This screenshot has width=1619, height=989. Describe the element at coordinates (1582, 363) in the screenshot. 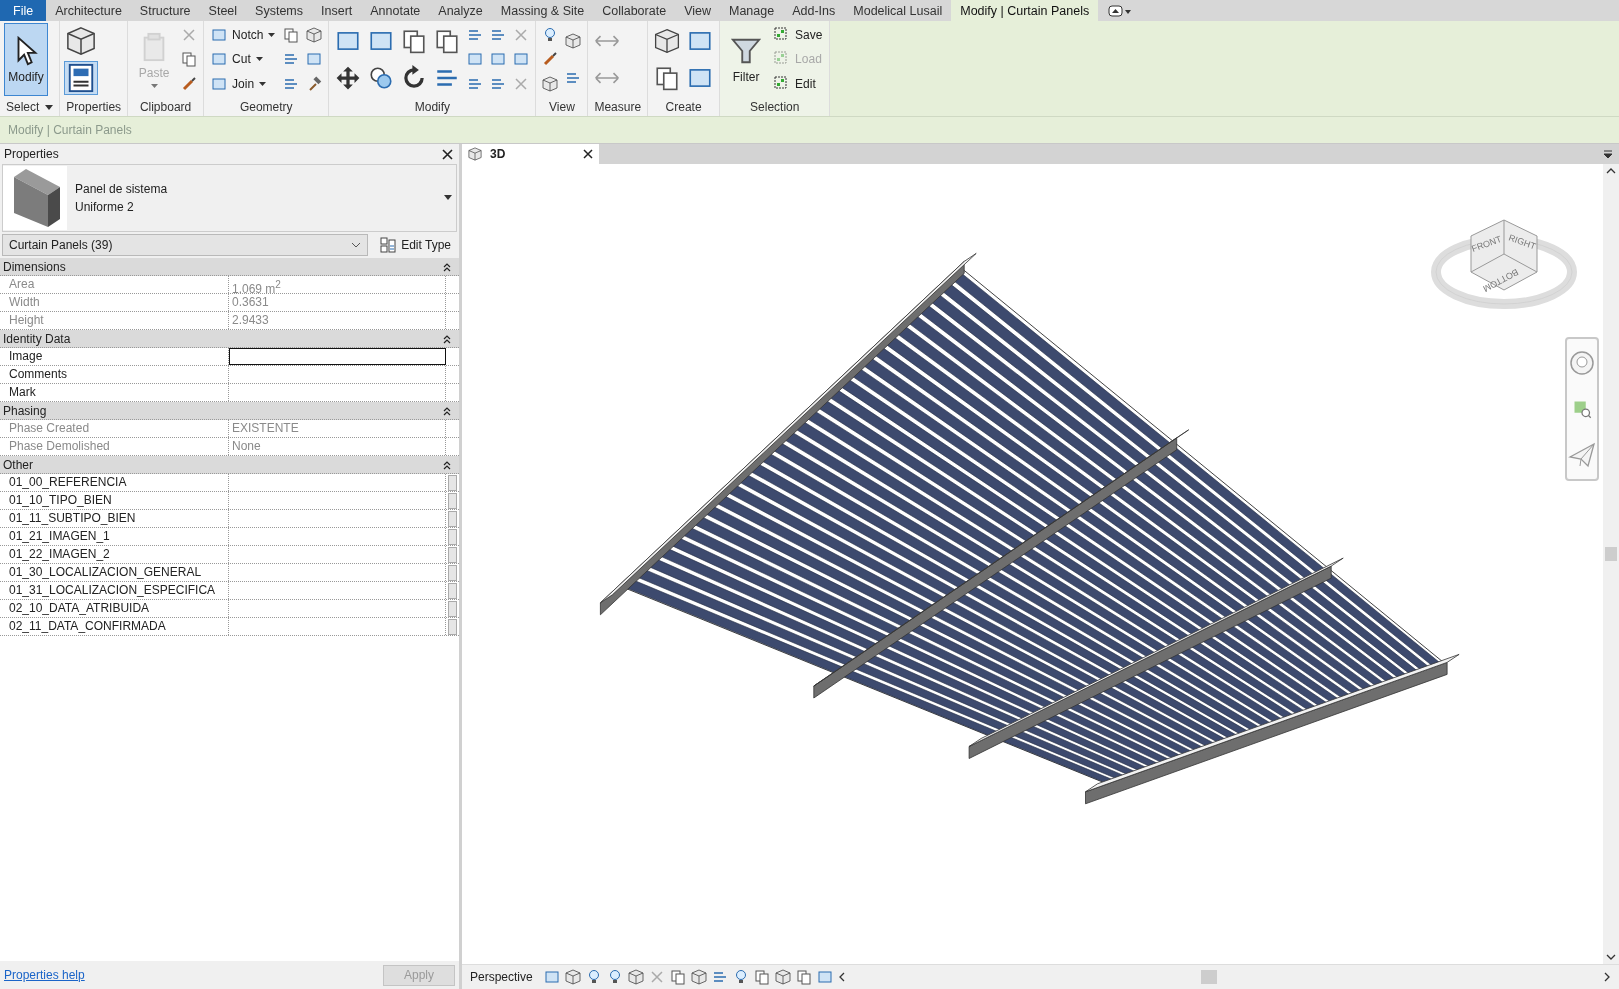

I see `steering-wheel-icon` at that location.